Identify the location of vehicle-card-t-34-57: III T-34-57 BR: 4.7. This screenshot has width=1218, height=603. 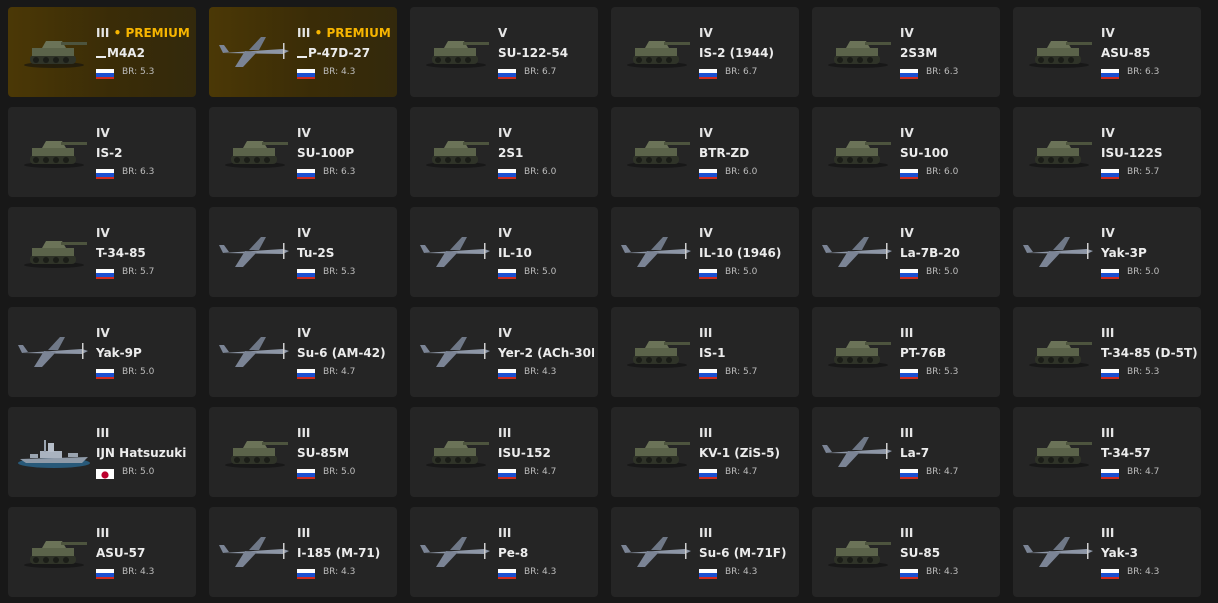
(1107, 452).